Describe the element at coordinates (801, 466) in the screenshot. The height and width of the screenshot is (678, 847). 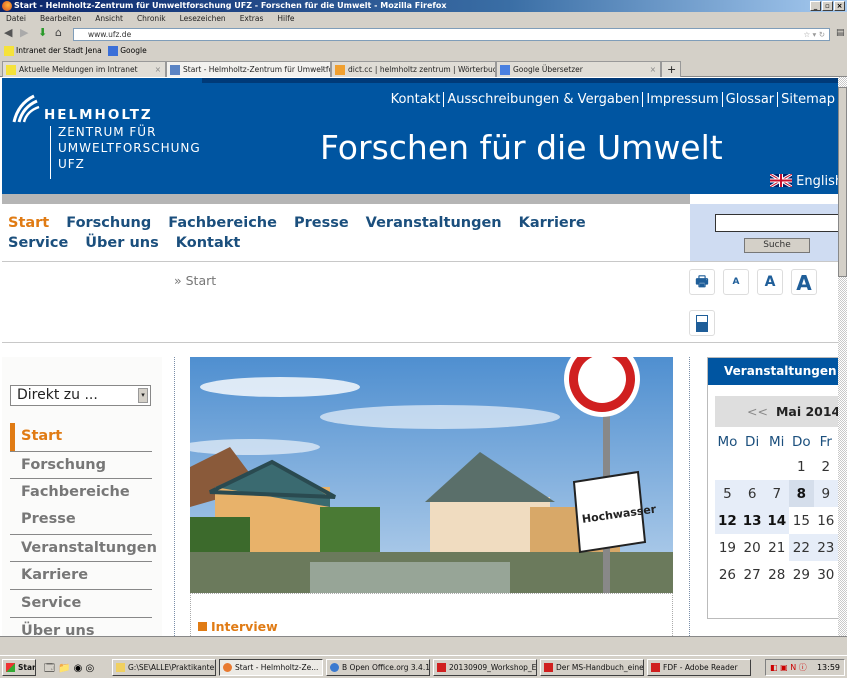
I see `calendar-day: 1` at that location.